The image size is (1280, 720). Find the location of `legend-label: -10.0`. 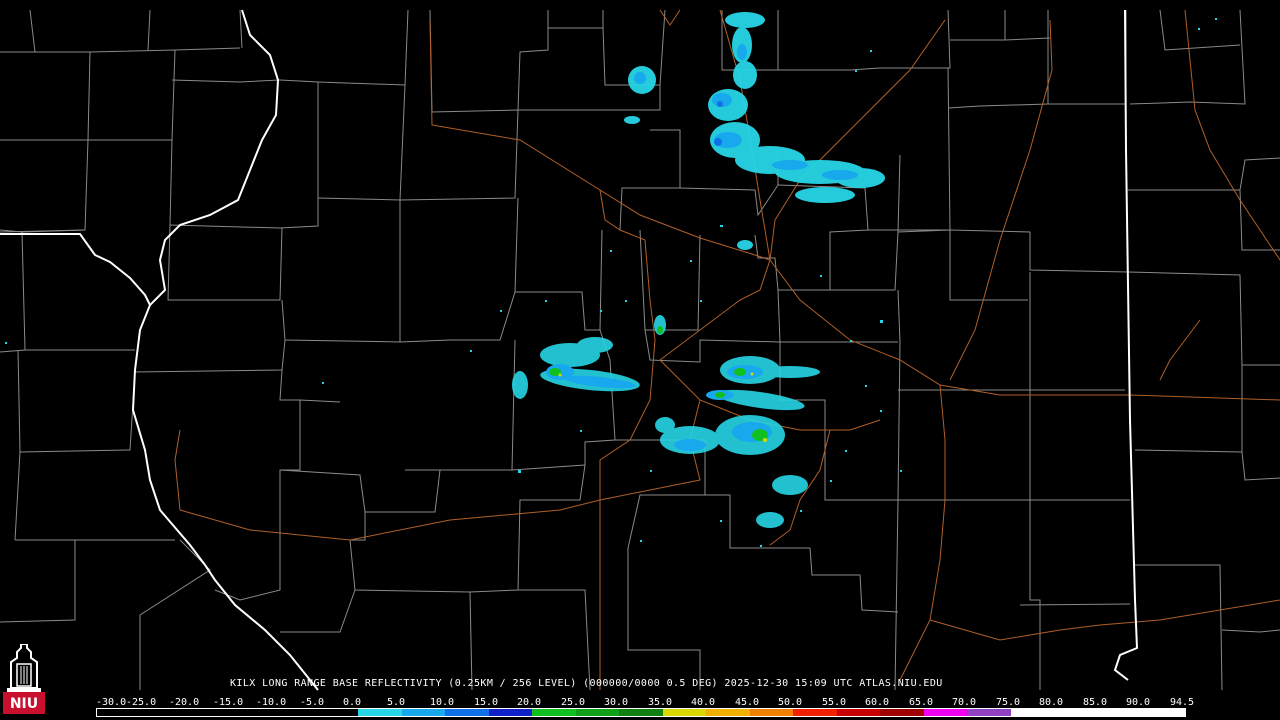

legend-label: -10.0 is located at coordinates (271, 702).